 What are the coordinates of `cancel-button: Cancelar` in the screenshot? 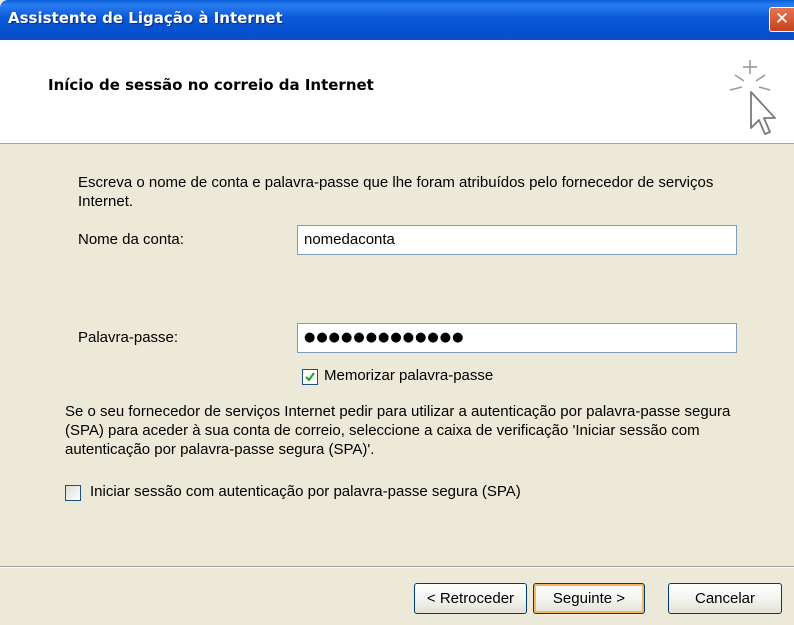 It's located at (725, 598).